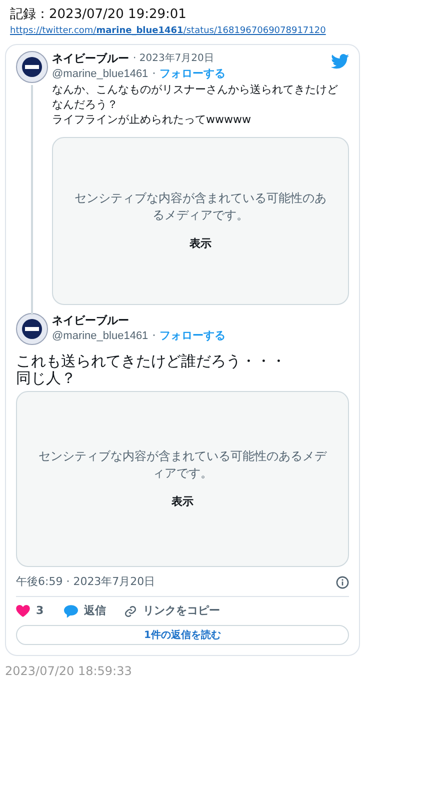 The image size is (427, 800). Describe the element at coordinates (152, 119) in the screenshot. I see `tweet-text: ライフラインが止められたってwwwww` at that location.